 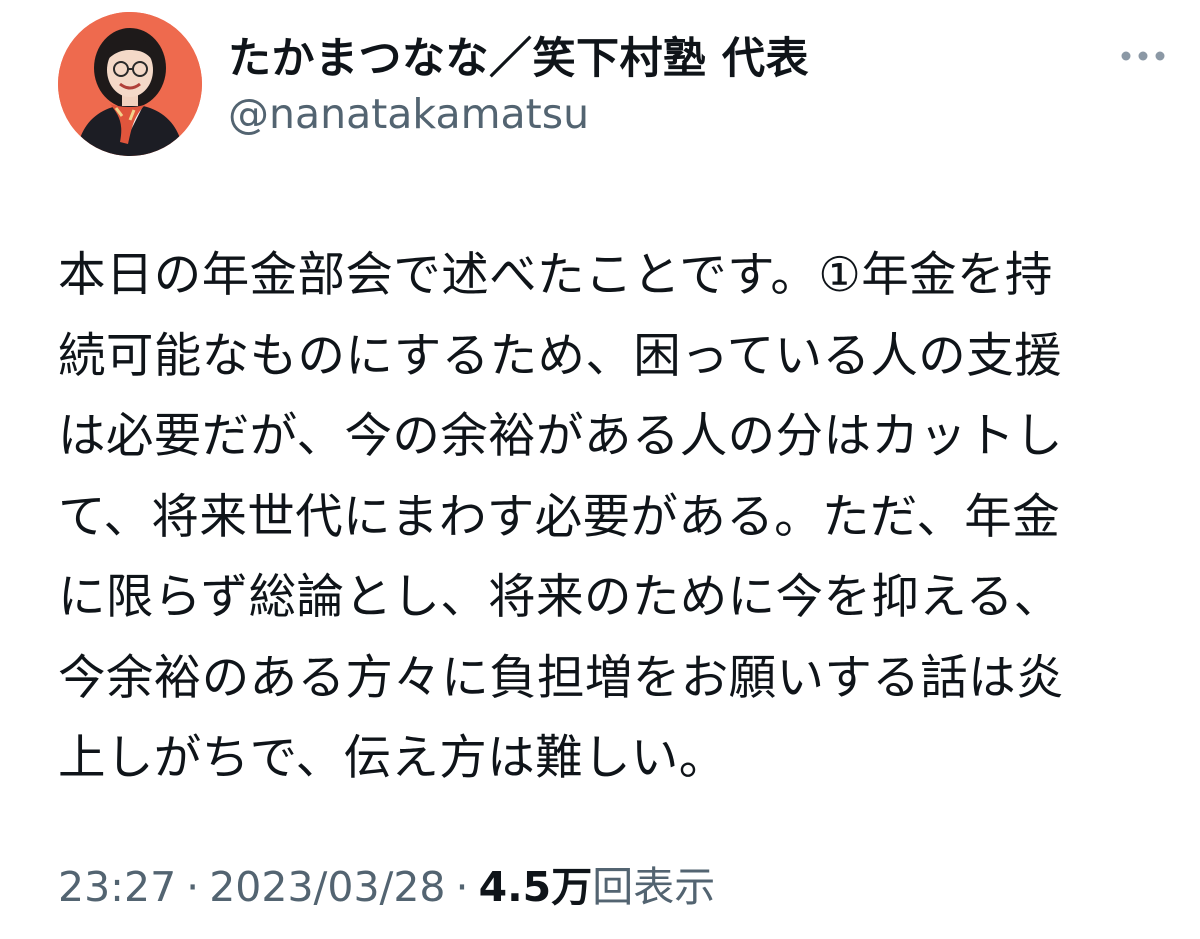 What do you see at coordinates (117, 887) in the screenshot?
I see `tweet-time: 23:27` at bounding box center [117, 887].